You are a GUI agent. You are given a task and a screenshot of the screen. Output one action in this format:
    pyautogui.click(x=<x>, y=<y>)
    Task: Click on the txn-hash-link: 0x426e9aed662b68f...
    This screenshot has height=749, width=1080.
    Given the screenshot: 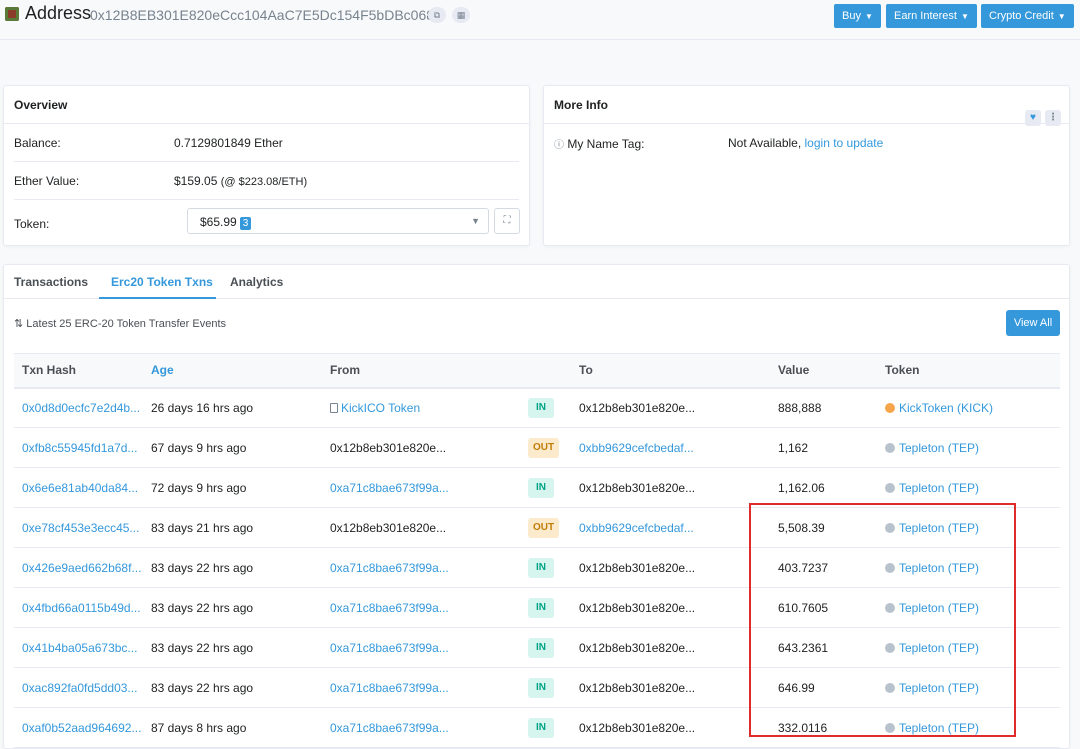 What is the action you would take?
    pyautogui.click(x=81, y=568)
    